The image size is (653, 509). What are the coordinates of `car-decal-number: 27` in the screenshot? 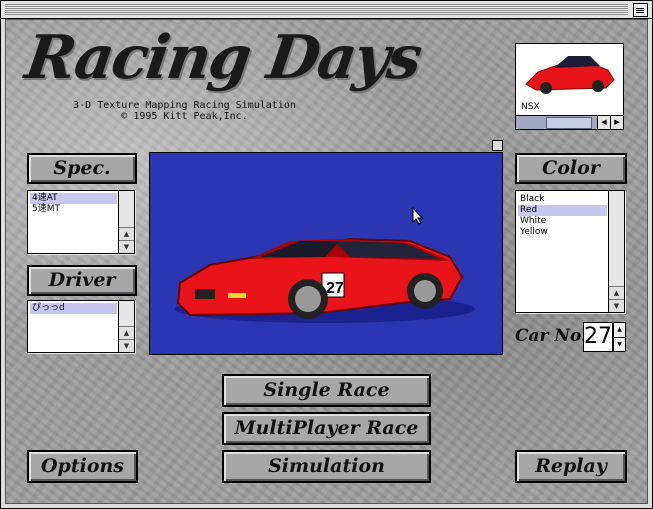 It's located at (335, 288).